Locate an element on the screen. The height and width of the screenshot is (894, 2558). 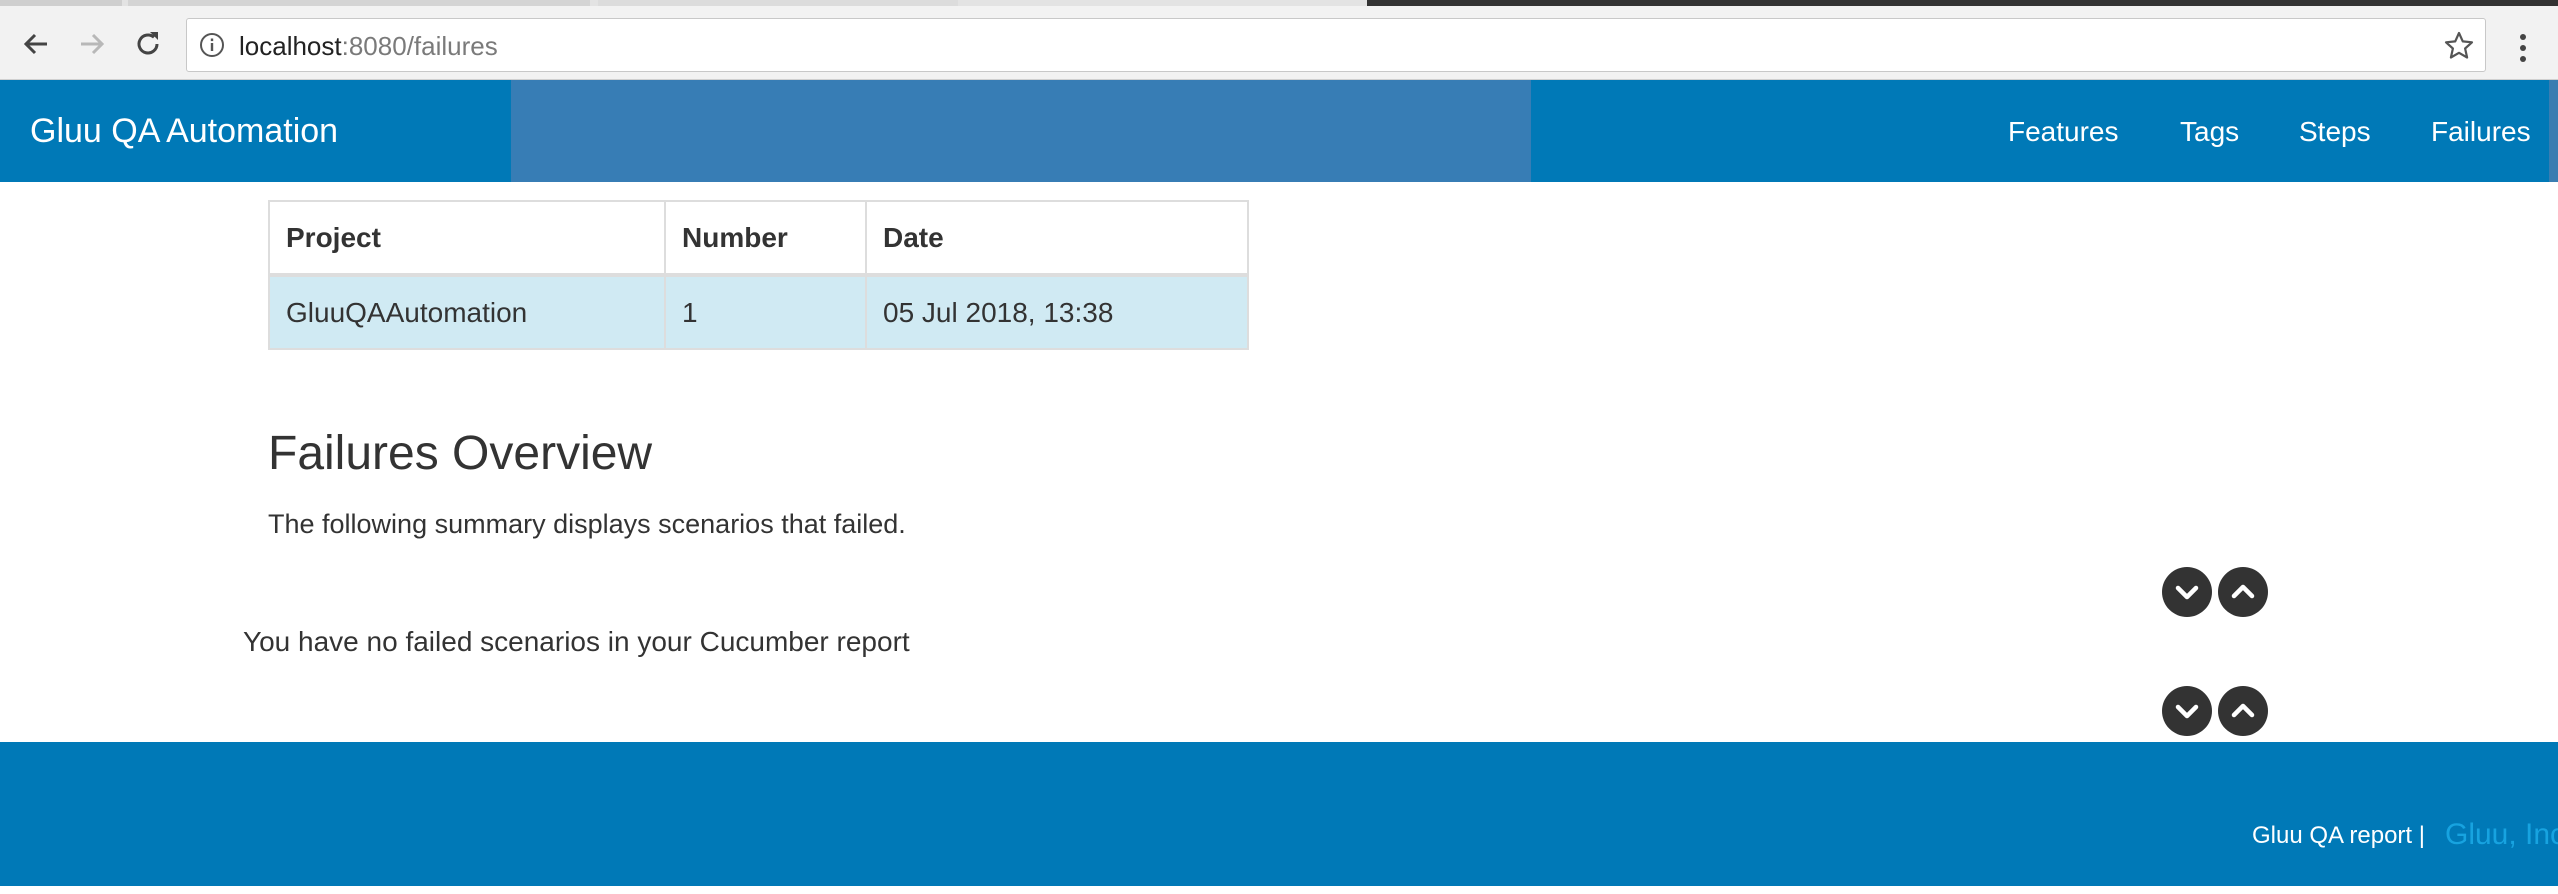
url-host: localhost is located at coordinates (290, 46).